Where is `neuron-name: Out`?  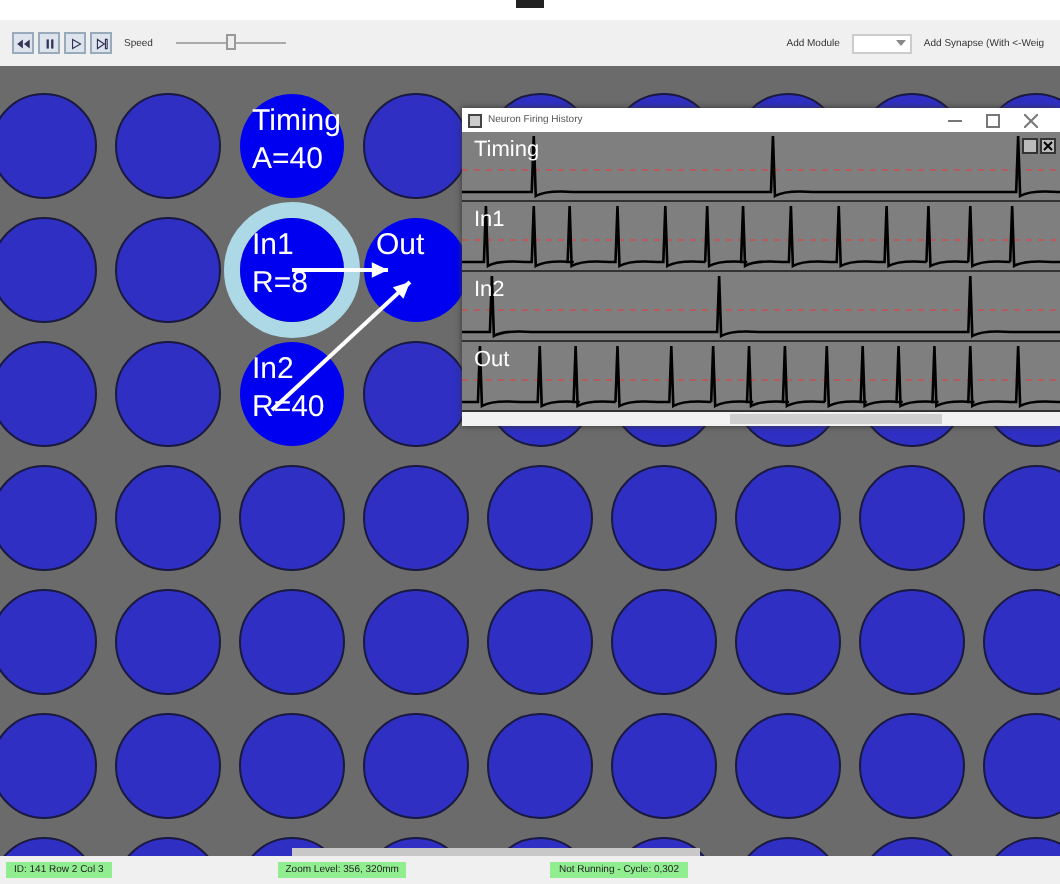 neuron-name: Out is located at coordinates (400, 245).